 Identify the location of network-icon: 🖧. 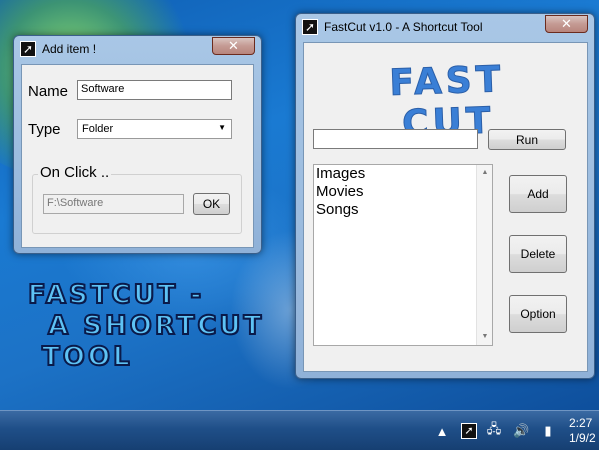
(494, 431).